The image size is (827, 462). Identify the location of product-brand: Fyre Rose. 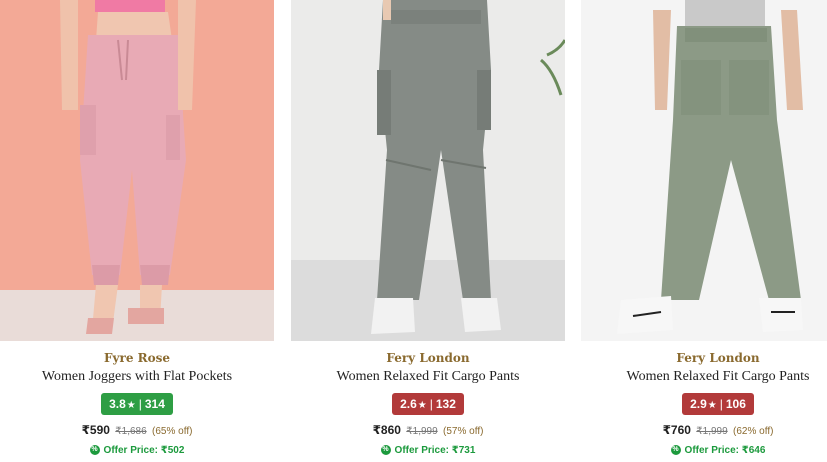
(137, 358).